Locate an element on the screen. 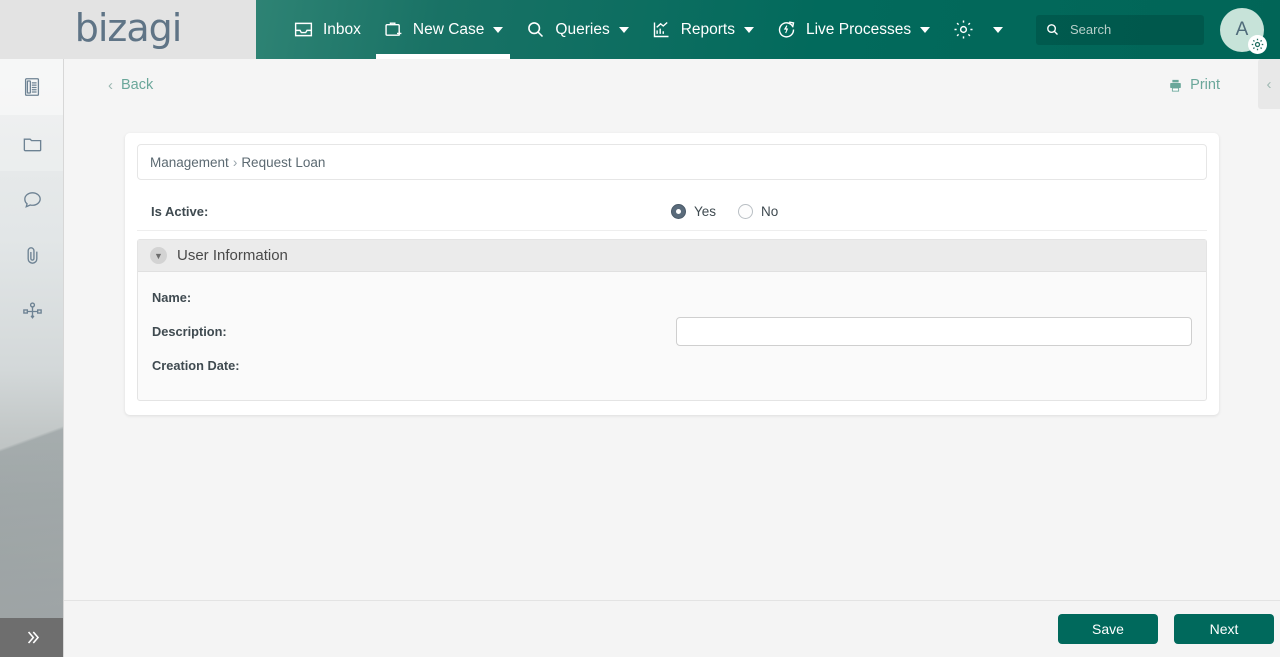 This screenshot has height=657, width=1280. form-list-icon is located at coordinates (32, 87).